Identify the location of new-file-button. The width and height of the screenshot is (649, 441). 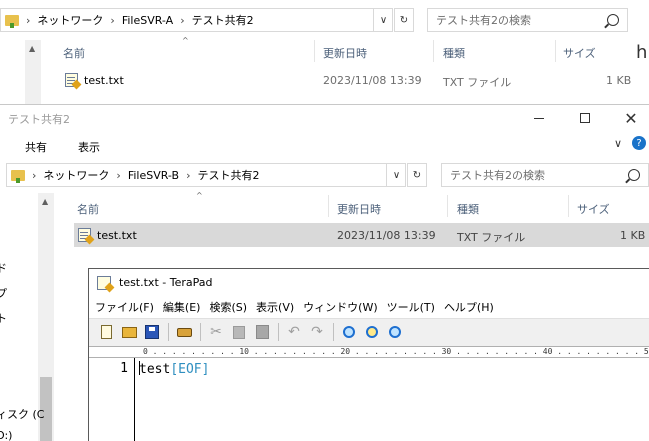
(106, 332).